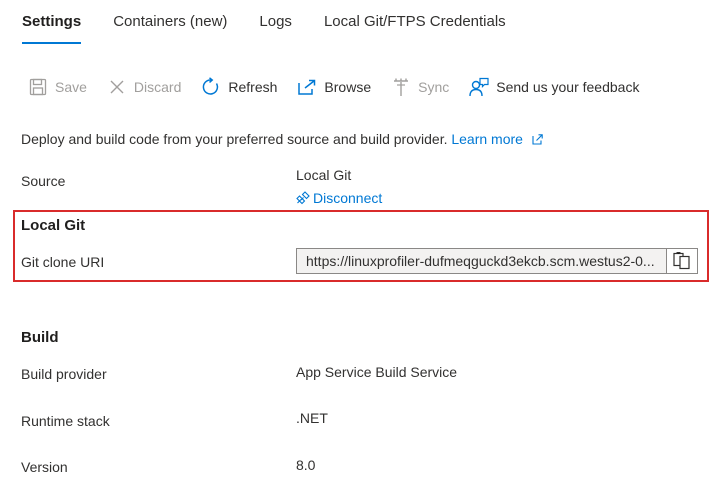  Describe the element at coordinates (40, 337) in the screenshot. I see `build-section-title: Build` at that location.